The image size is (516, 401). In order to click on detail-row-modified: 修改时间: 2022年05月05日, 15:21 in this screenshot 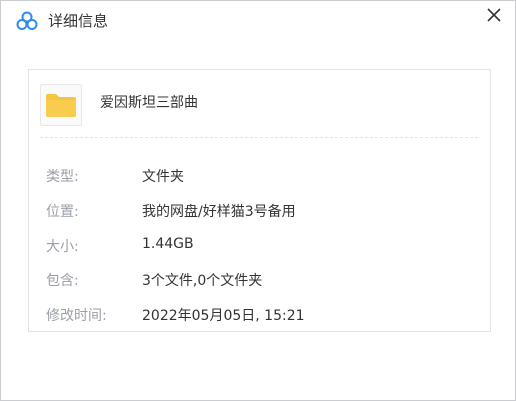, I will do `click(261, 315)`.